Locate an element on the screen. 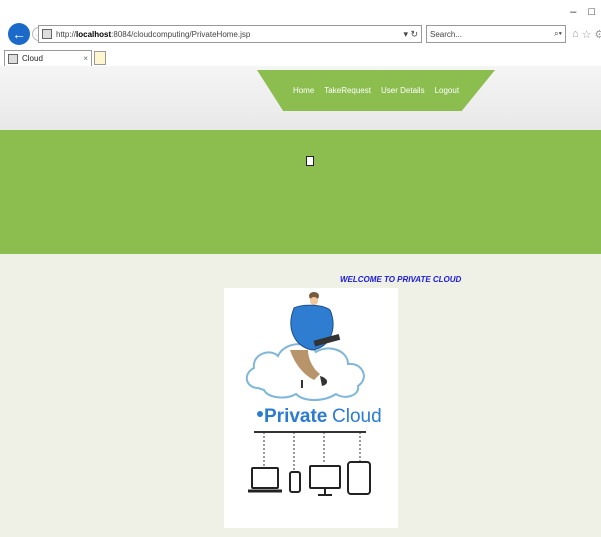 The width and height of the screenshot is (601, 537). star-icon: ☆ is located at coordinates (587, 34).